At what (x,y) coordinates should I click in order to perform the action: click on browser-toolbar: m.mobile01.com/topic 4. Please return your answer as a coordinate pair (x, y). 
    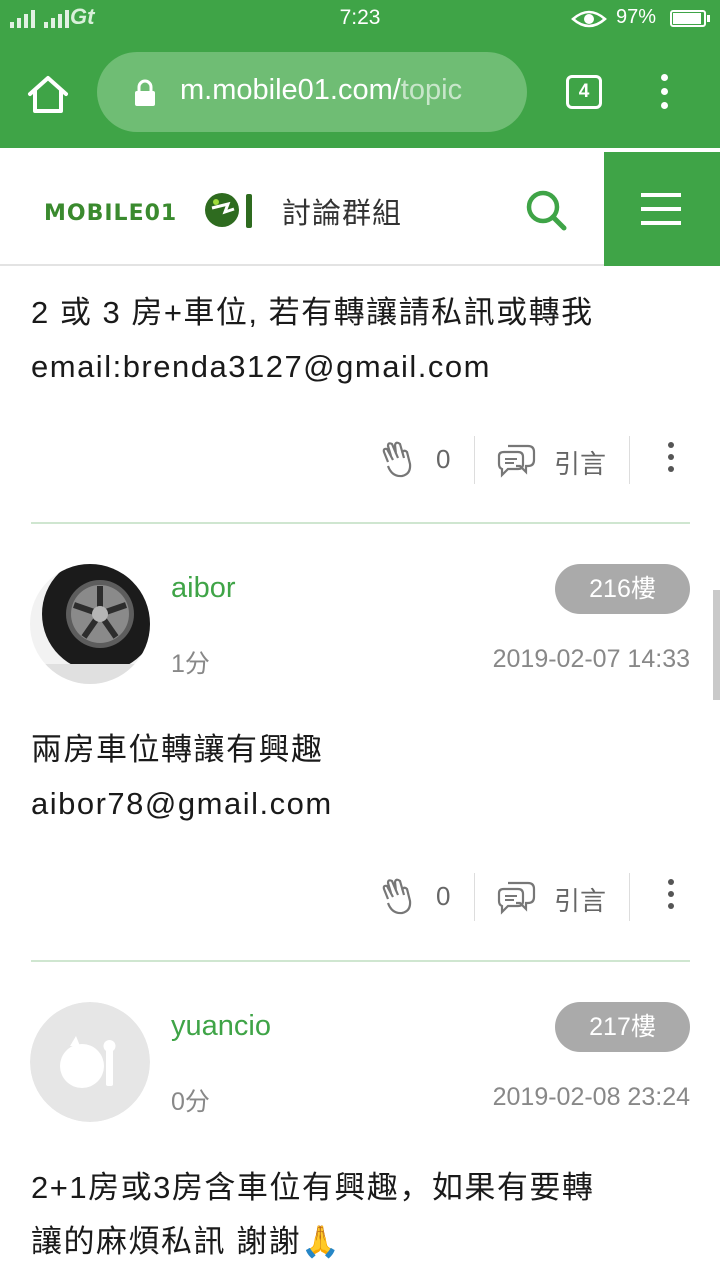
    Looking at the image, I should click on (360, 92).